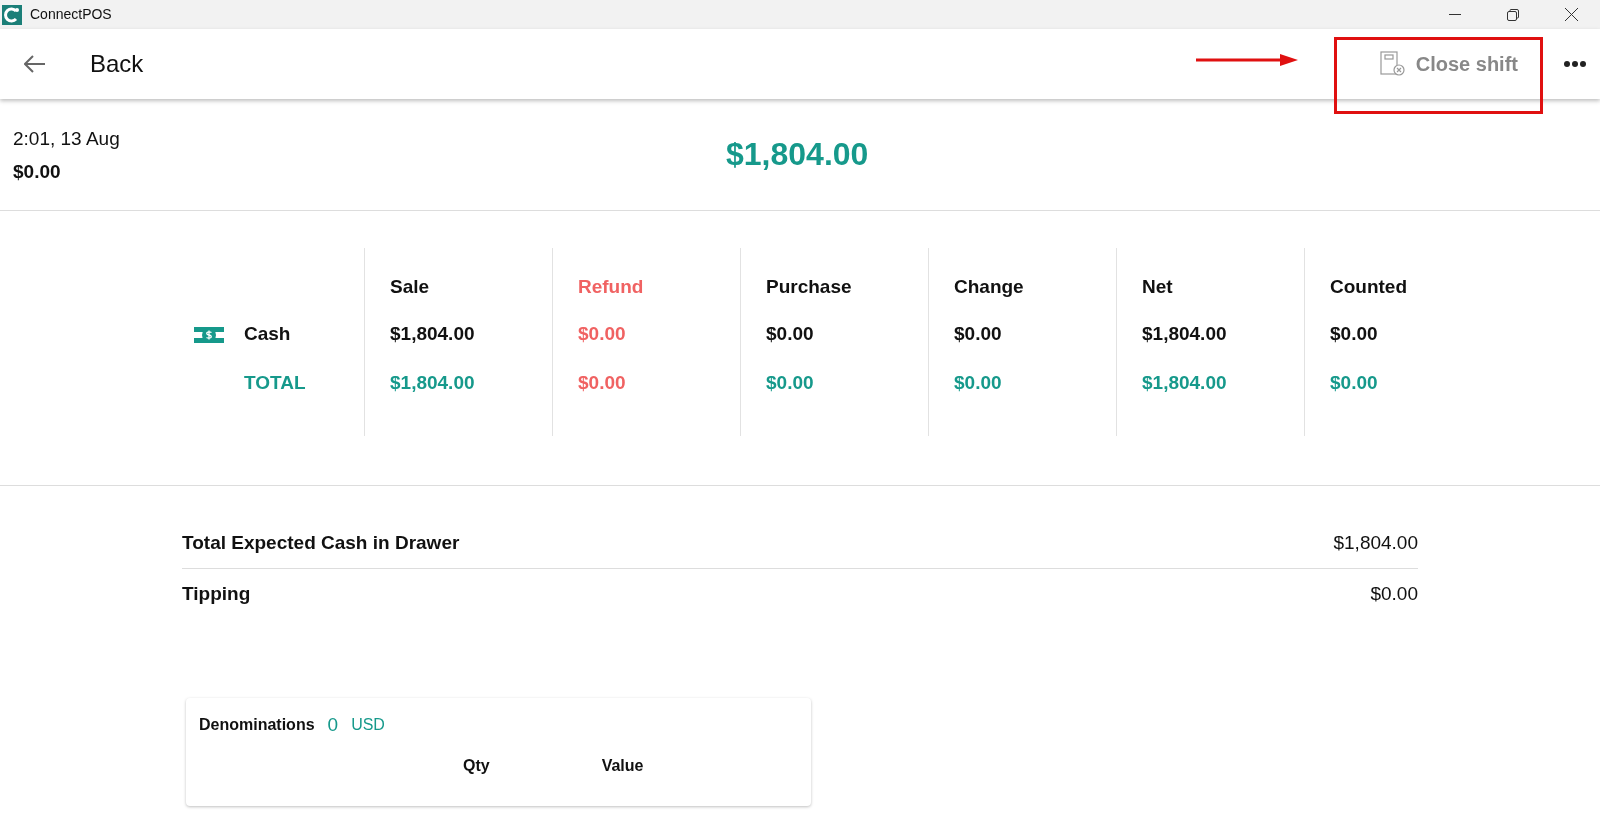 The width and height of the screenshot is (1600, 831). Describe the element at coordinates (37, 171) in the screenshot. I see `opening-amount: $0.00` at that location.